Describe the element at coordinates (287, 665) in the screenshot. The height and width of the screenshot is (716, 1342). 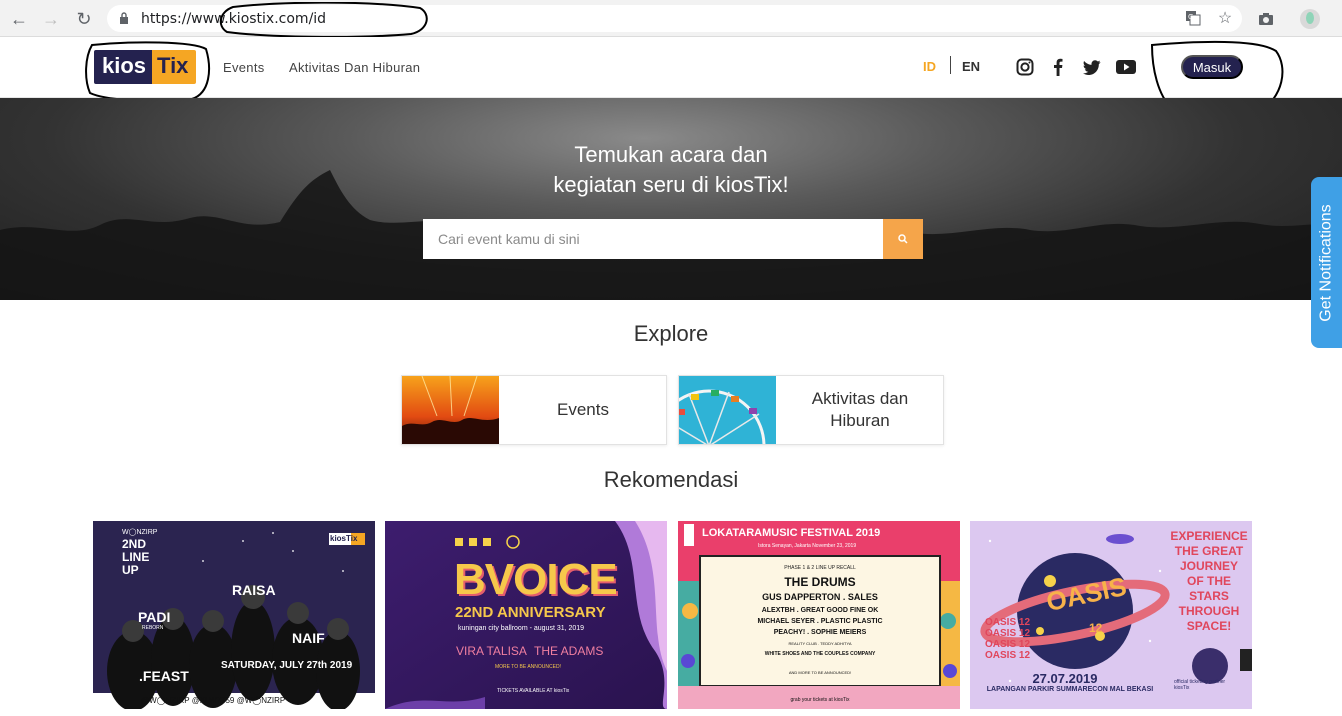
I see `card1-date: SATURDAY, JULY 27th 2019` at that location.